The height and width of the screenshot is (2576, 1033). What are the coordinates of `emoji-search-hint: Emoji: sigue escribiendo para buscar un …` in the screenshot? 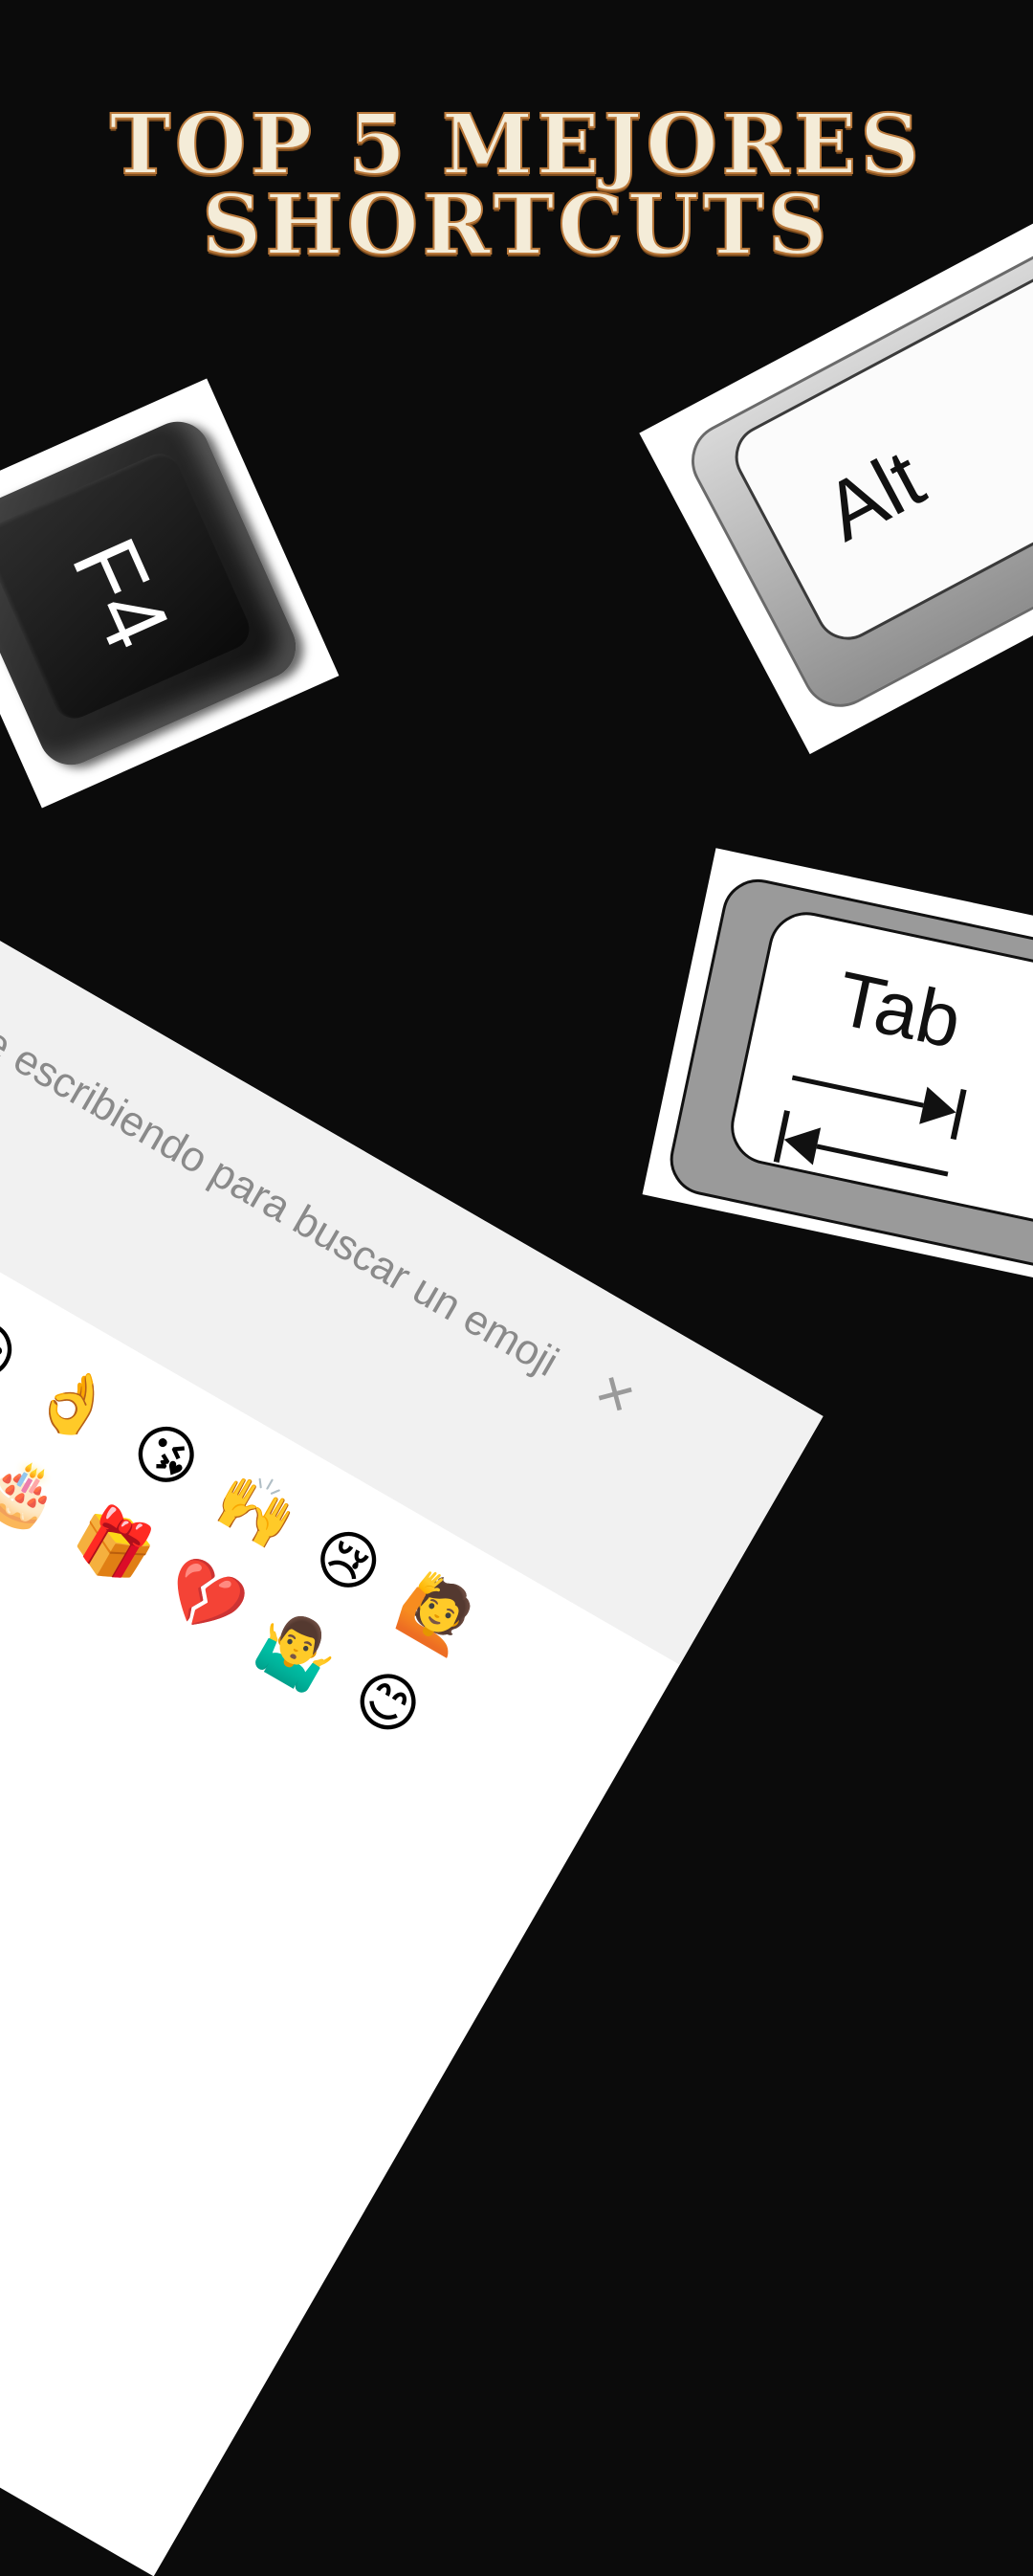 It's located at (283, 1153).